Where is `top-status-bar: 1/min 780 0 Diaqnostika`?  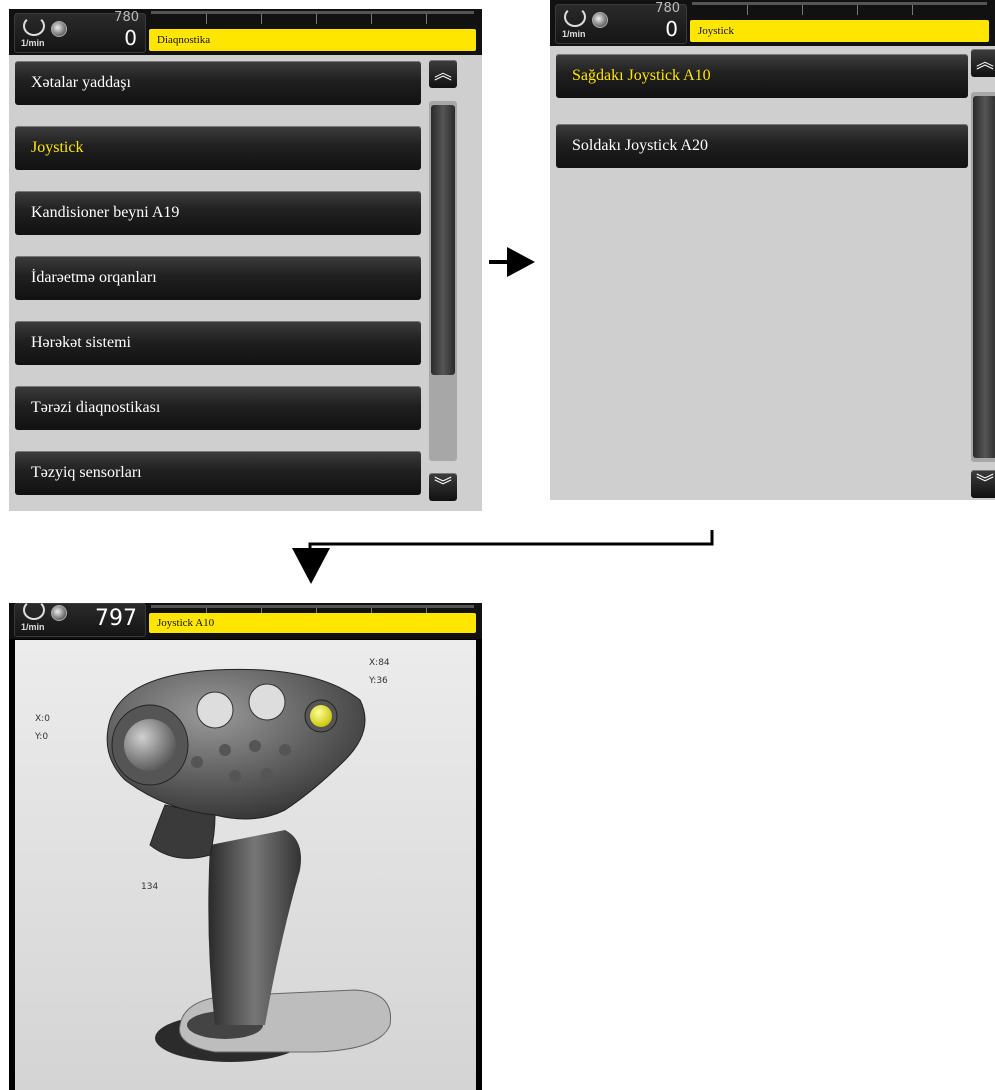
top-status-bar: 1/min 780 0 Diaqnostika is located at coordinates (245, 32).